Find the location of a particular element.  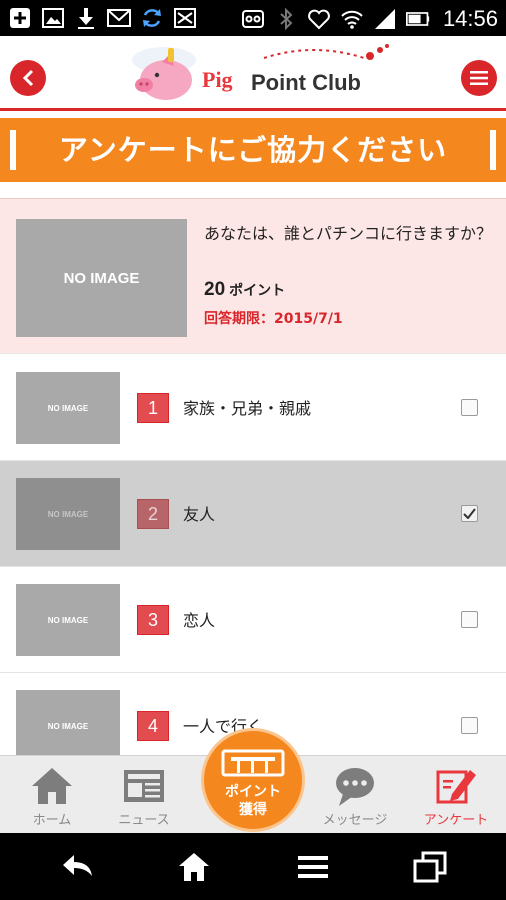

battery-icon is located at coordinates (417, 19).